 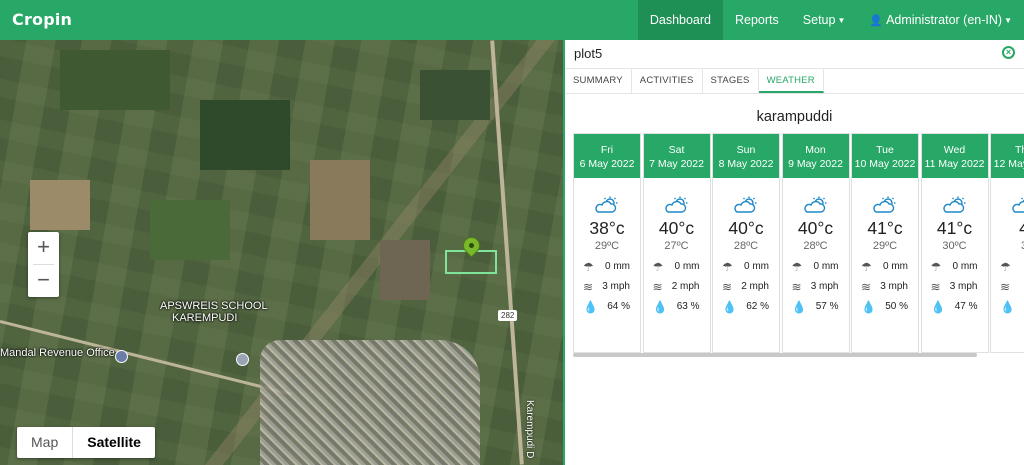 I want to click on forecast-day-header: Thu 12 May 2022, so click(x=1007, y=156).